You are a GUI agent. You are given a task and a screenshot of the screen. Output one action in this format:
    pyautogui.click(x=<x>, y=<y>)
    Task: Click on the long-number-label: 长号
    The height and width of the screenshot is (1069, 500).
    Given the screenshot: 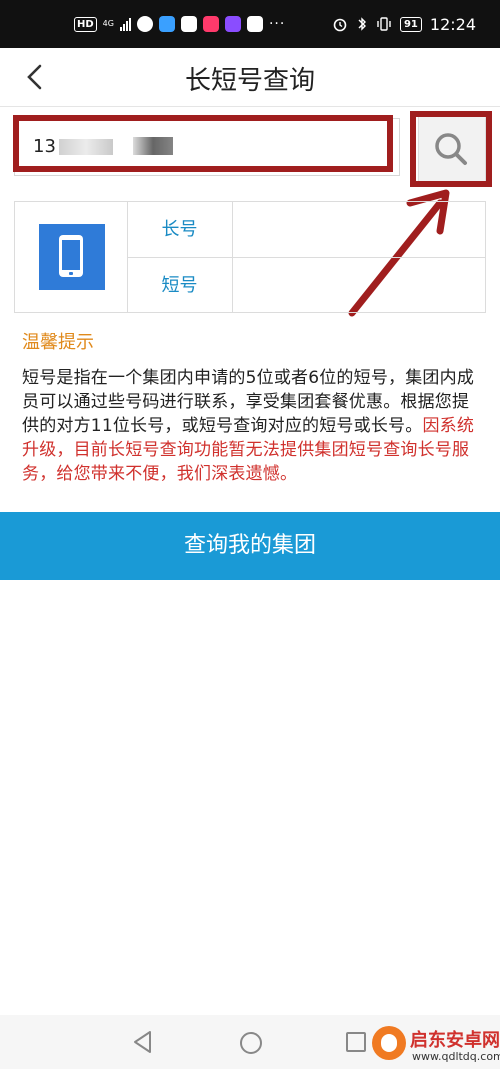 What is the action you would take?
    pyautogui.click(x=180, y=230)
    